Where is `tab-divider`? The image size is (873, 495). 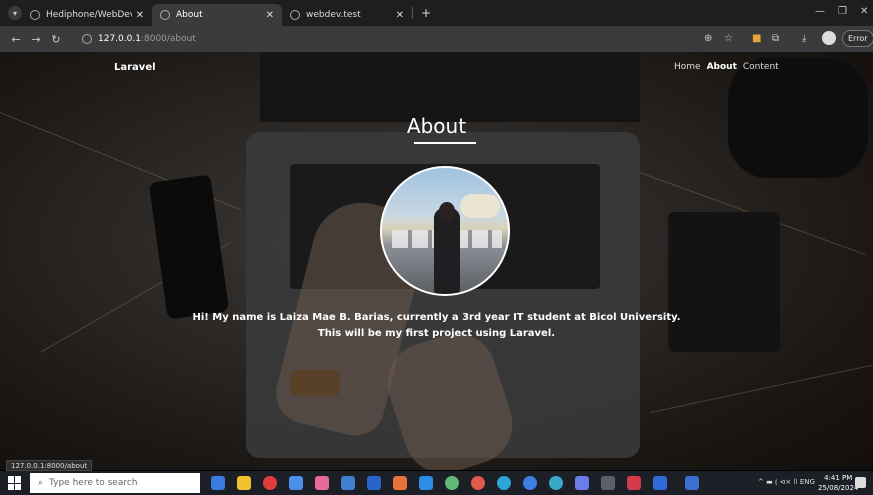 tab-divider is located at coordinates (412, 13).